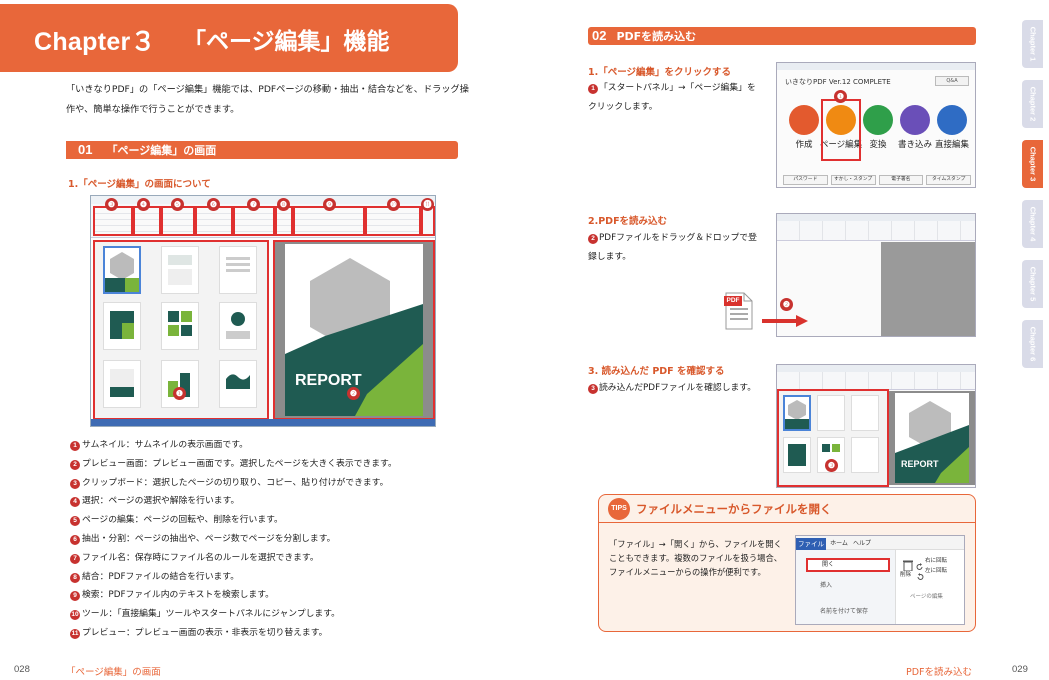  Describe the element at coordinates (785, 319) in the screenshot. I see `drag-arrow` at that location.